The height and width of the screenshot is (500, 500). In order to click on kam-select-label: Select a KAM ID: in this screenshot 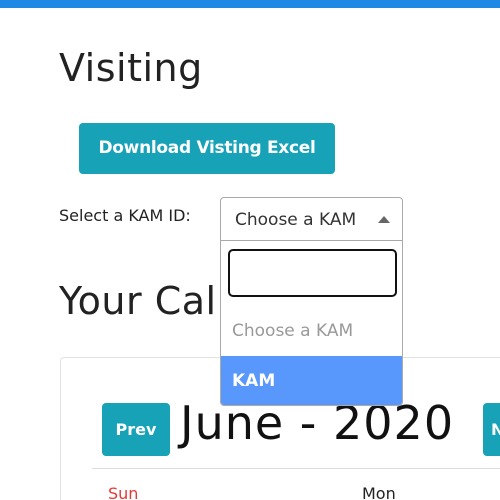, I will do `click(125, 215)`.